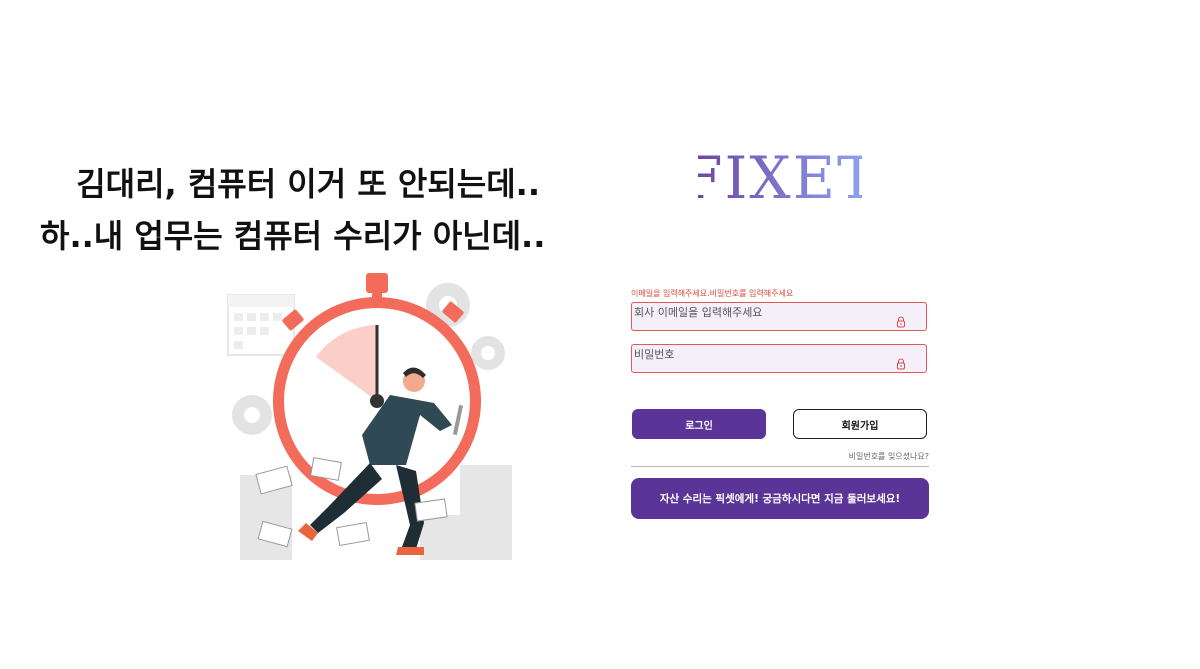 This screenshot has width=1200, height=669. I want to click on stopwatch-runner-illustration, so click(370, 415).